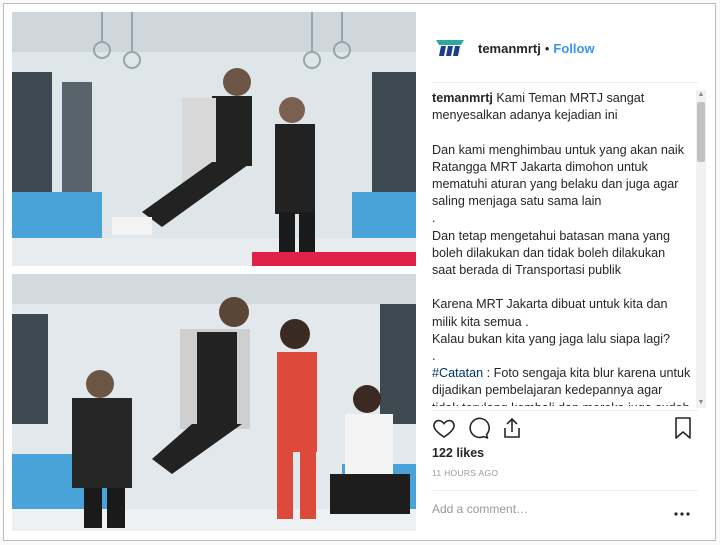  Describe the element at coordinates (458, 453) in the screenshot. I see `likes-count: 122 likes` at that location.